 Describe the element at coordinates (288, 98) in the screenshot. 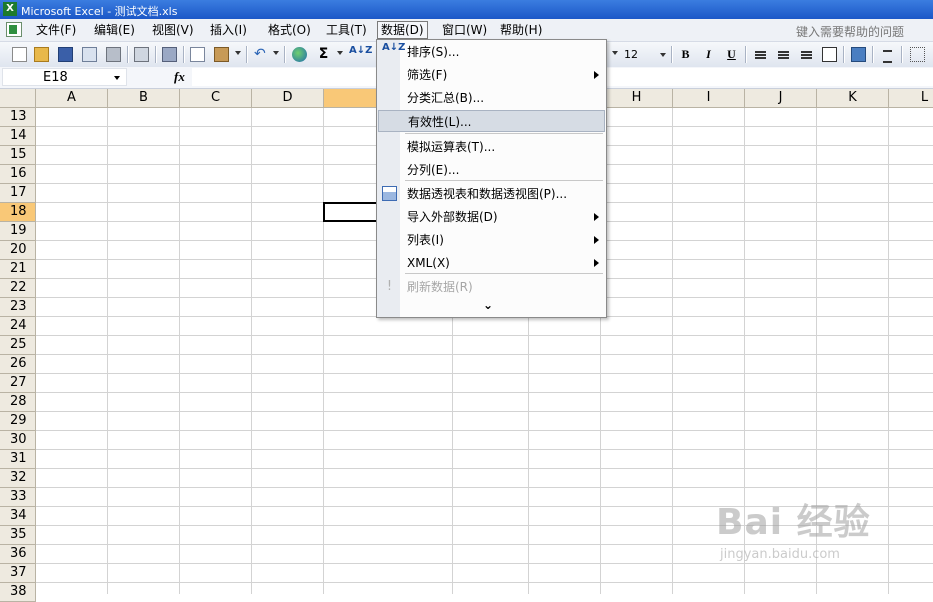

I see `column-header-D: D` at that location.